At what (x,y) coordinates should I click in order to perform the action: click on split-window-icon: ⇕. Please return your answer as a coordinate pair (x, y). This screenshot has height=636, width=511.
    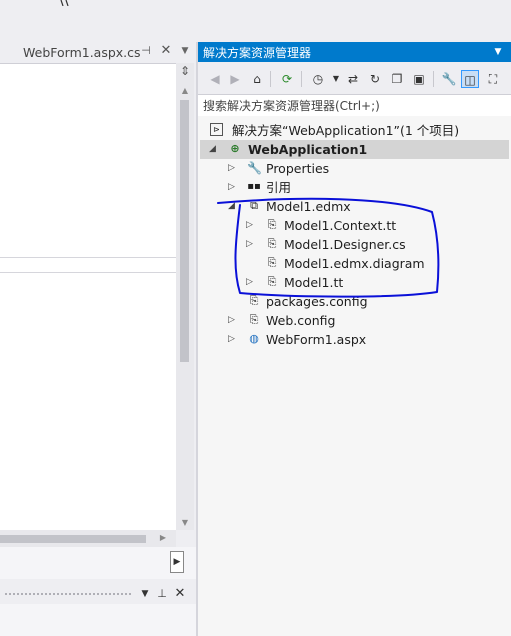
    Looking at the image, I should click on (185, 71).